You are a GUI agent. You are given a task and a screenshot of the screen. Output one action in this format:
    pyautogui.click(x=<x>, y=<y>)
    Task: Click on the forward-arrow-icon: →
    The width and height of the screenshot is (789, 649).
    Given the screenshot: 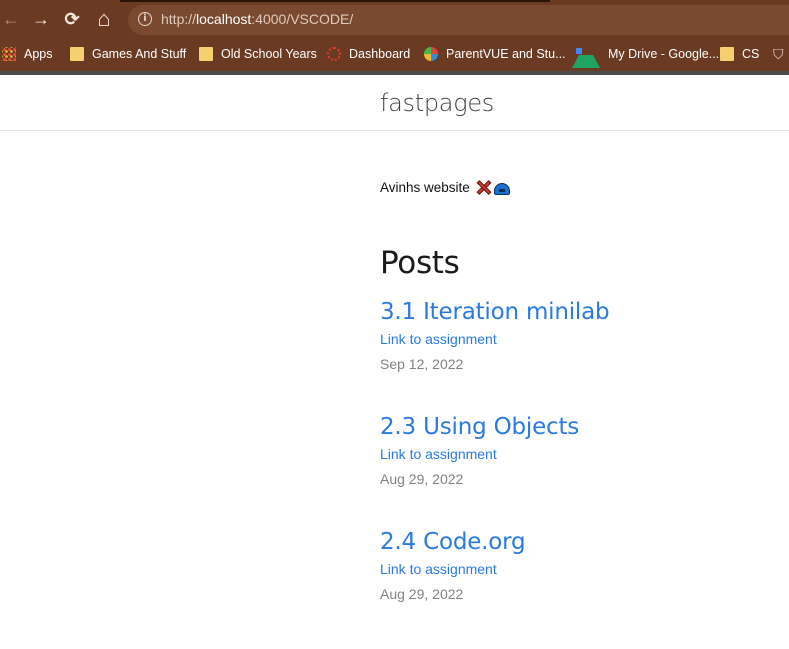 What is the action you would take?
    pyautogui.click(x=41, y=19)
    